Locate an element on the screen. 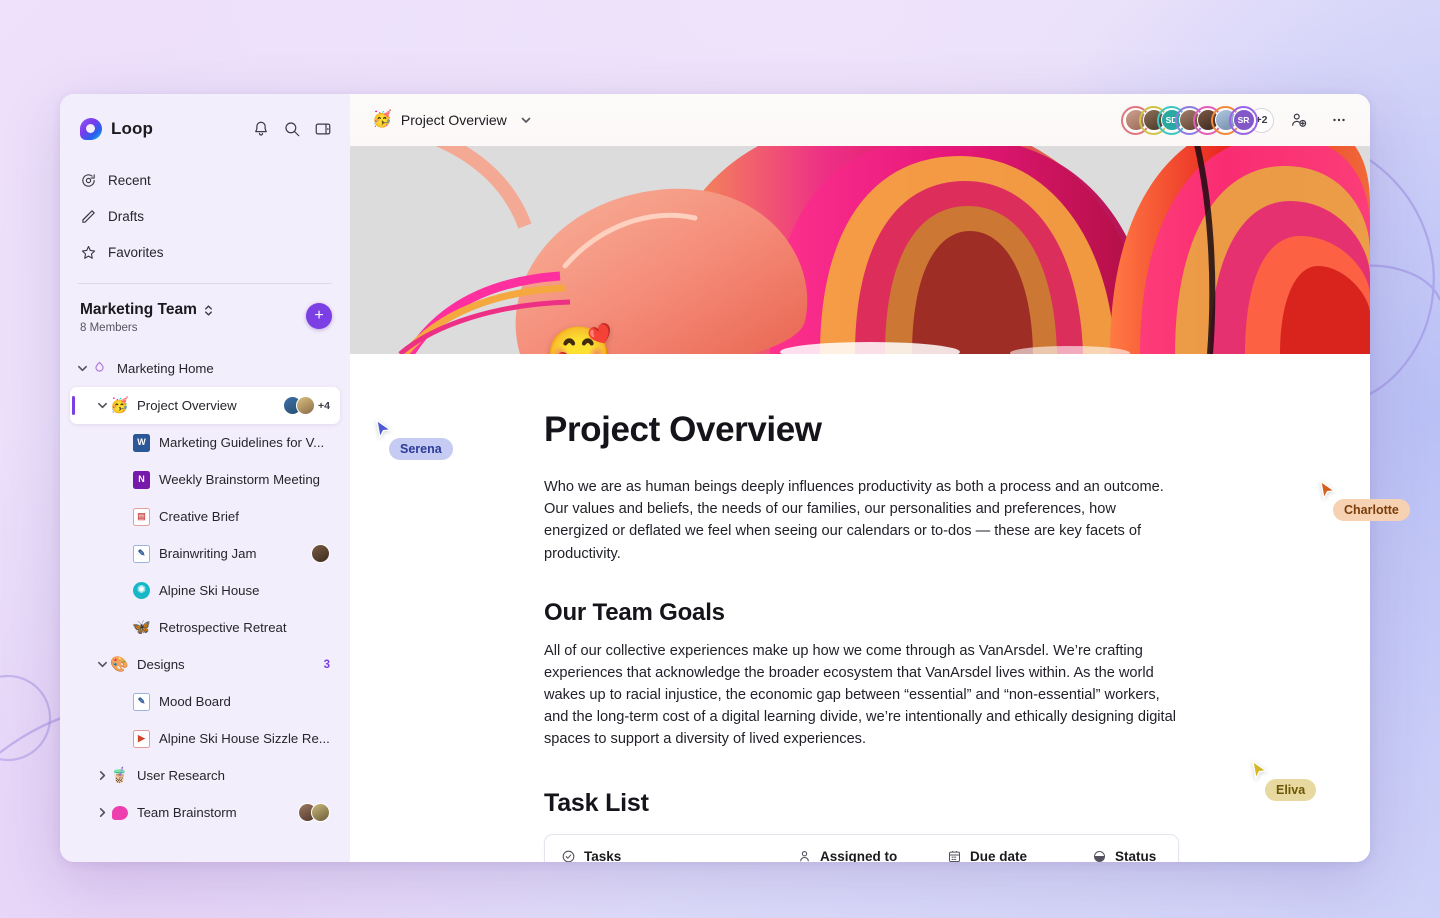 The height and width of the screenshot is (918, 1440). page-title: Project Overview is located at coordinates (683, 429).